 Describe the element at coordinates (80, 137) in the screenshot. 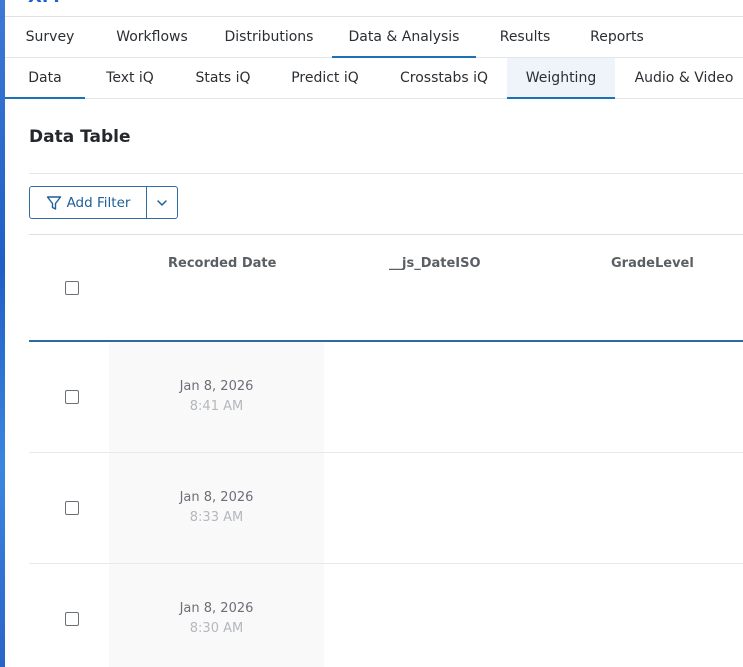

I see `page-title: Data Table` at that location.